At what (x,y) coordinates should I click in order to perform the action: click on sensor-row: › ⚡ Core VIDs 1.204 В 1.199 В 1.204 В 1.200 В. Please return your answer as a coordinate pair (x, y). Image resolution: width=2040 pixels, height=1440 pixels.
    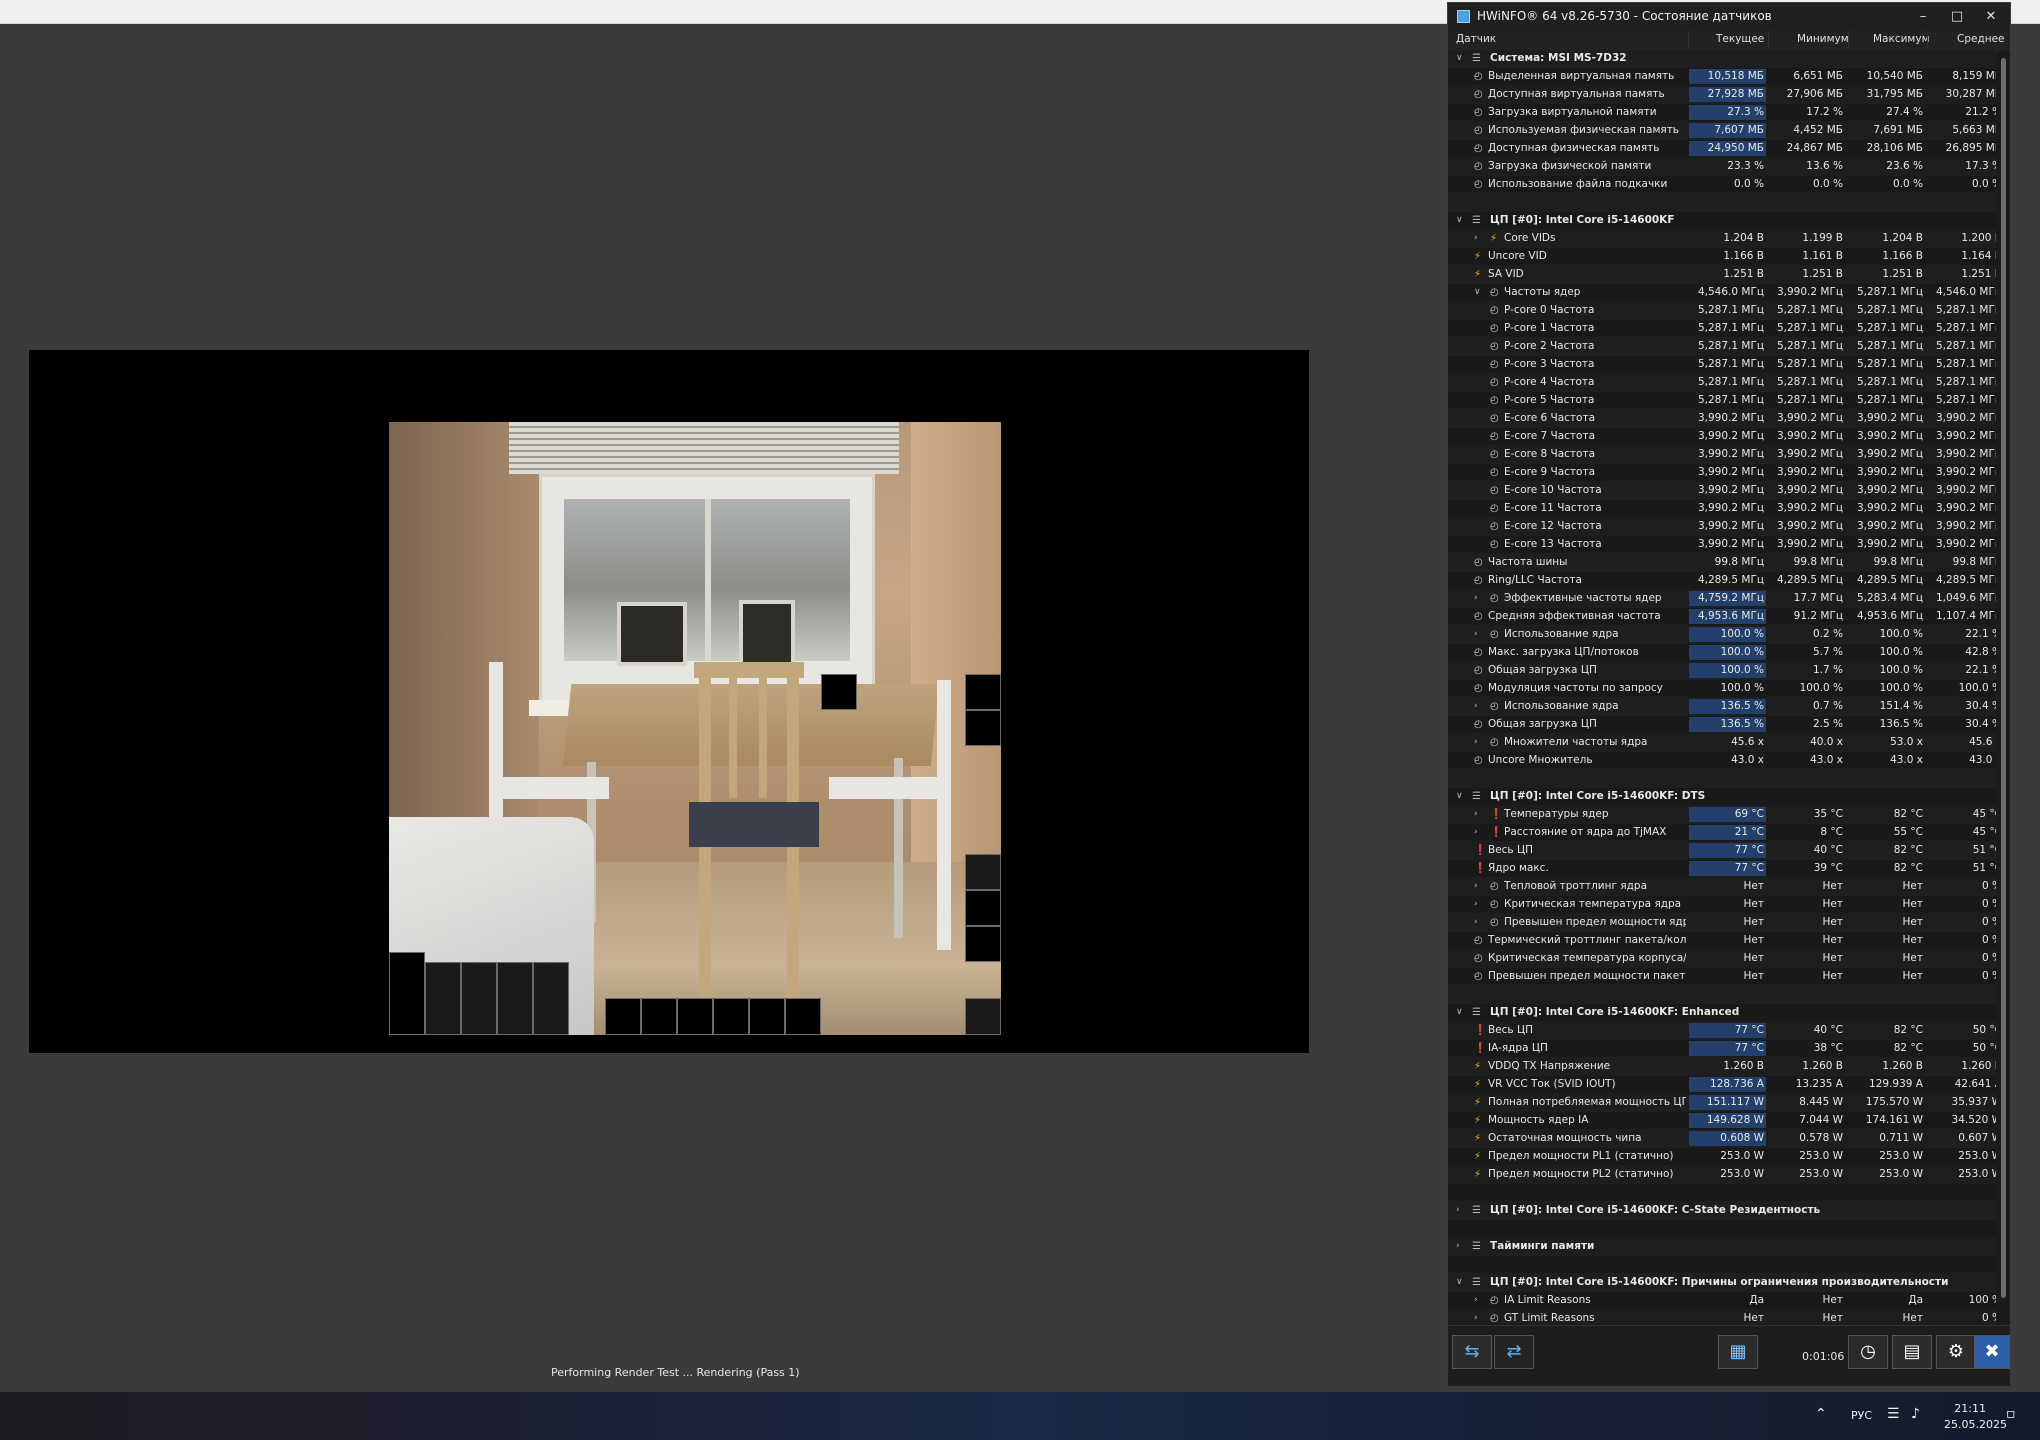
    Looking at the image, I should click on (1722, 239).